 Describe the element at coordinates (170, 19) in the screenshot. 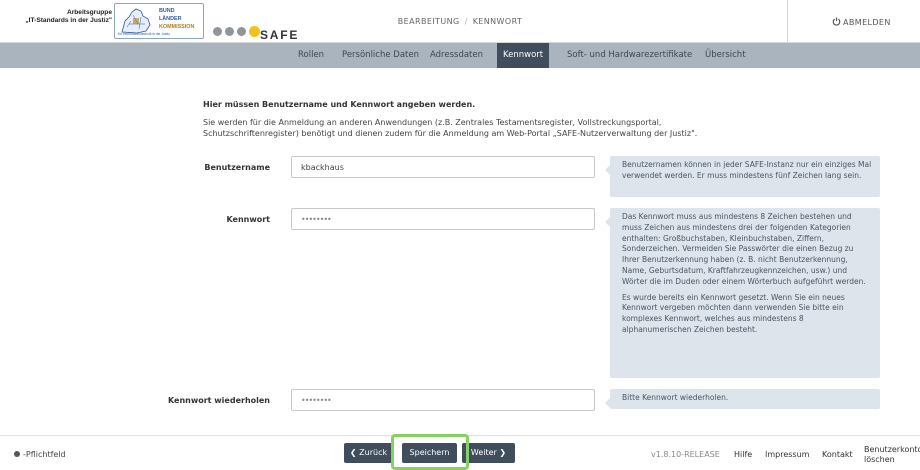

I see `logo-word-2: LÄNDER` at that location.